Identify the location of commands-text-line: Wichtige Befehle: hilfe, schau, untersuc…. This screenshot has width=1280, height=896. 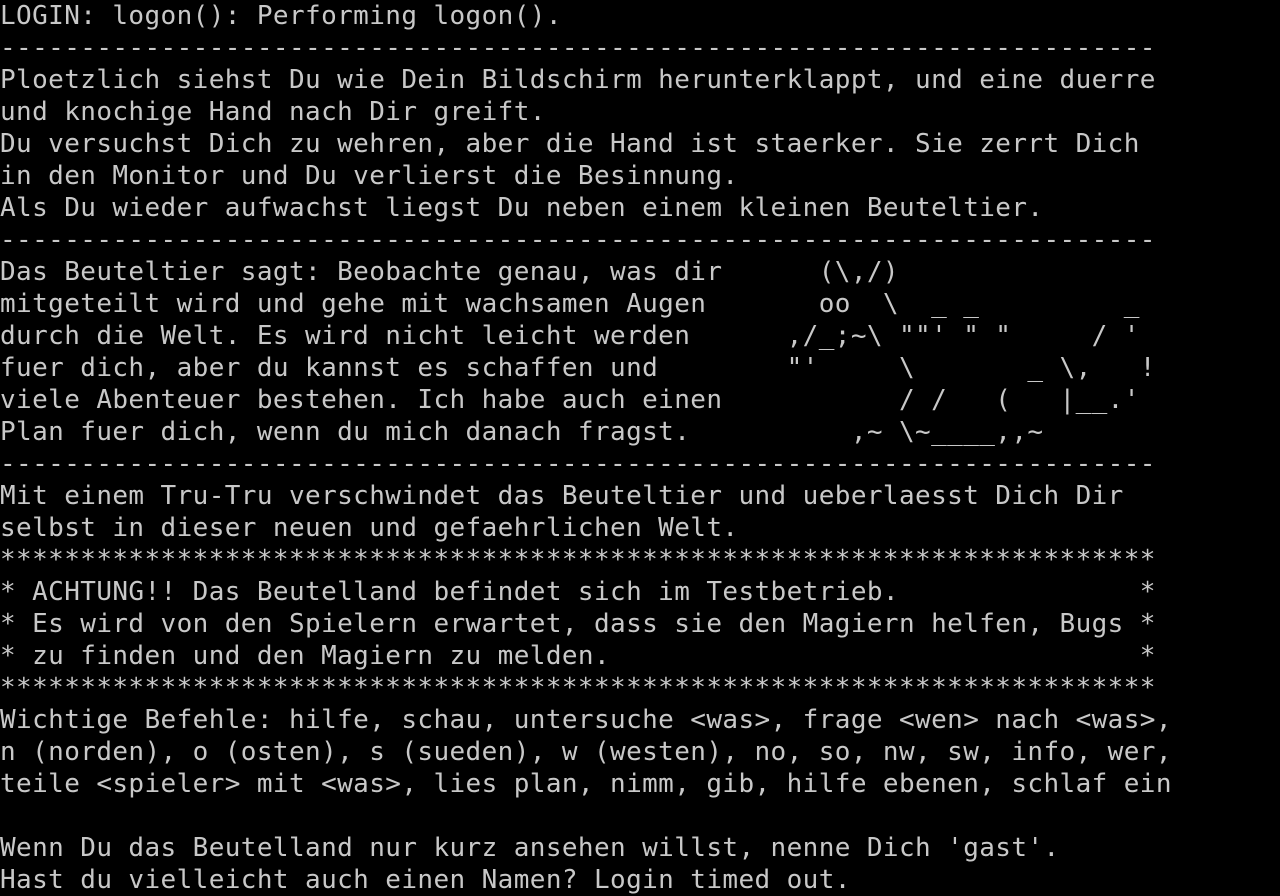
(586, 720).